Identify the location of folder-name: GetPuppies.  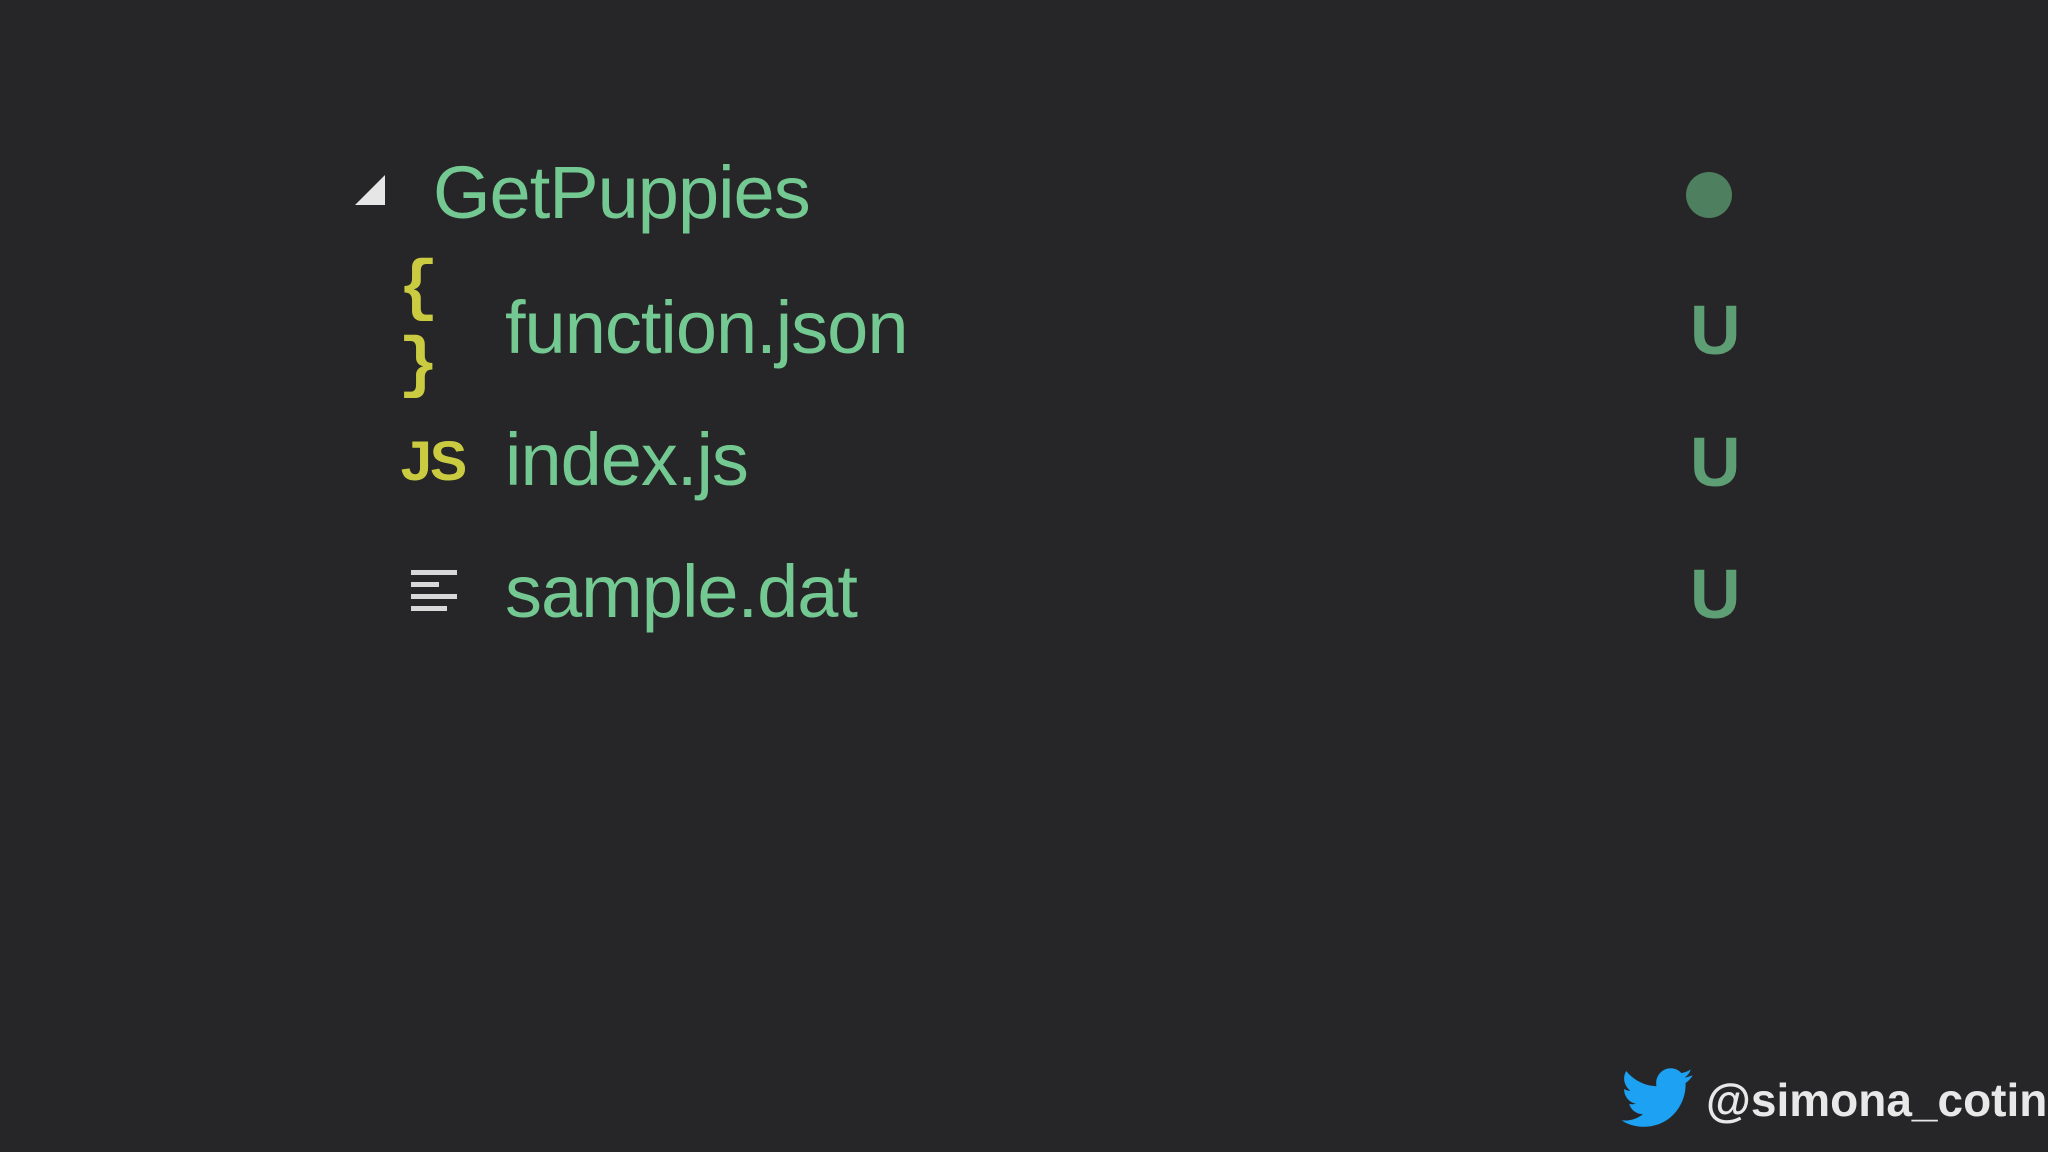
(622, 192).